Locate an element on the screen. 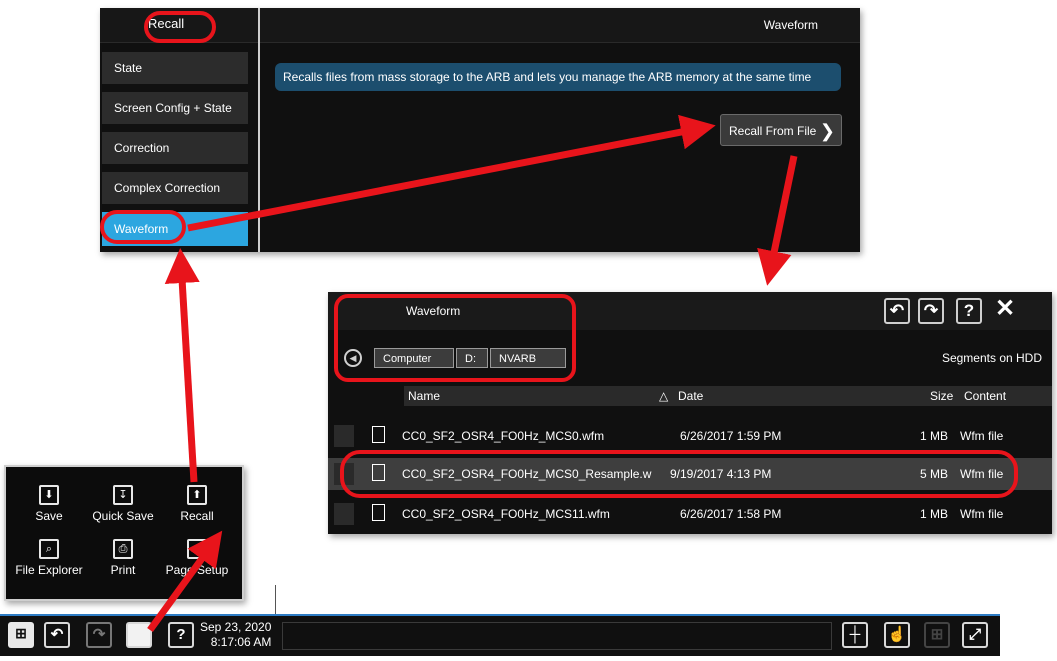 The height and width of the screenshot is (661, 1057). file-name: CC0_SF2_OSR4_FO0Hz_MCS0_Resample.w is located at coordinates (527, 474).